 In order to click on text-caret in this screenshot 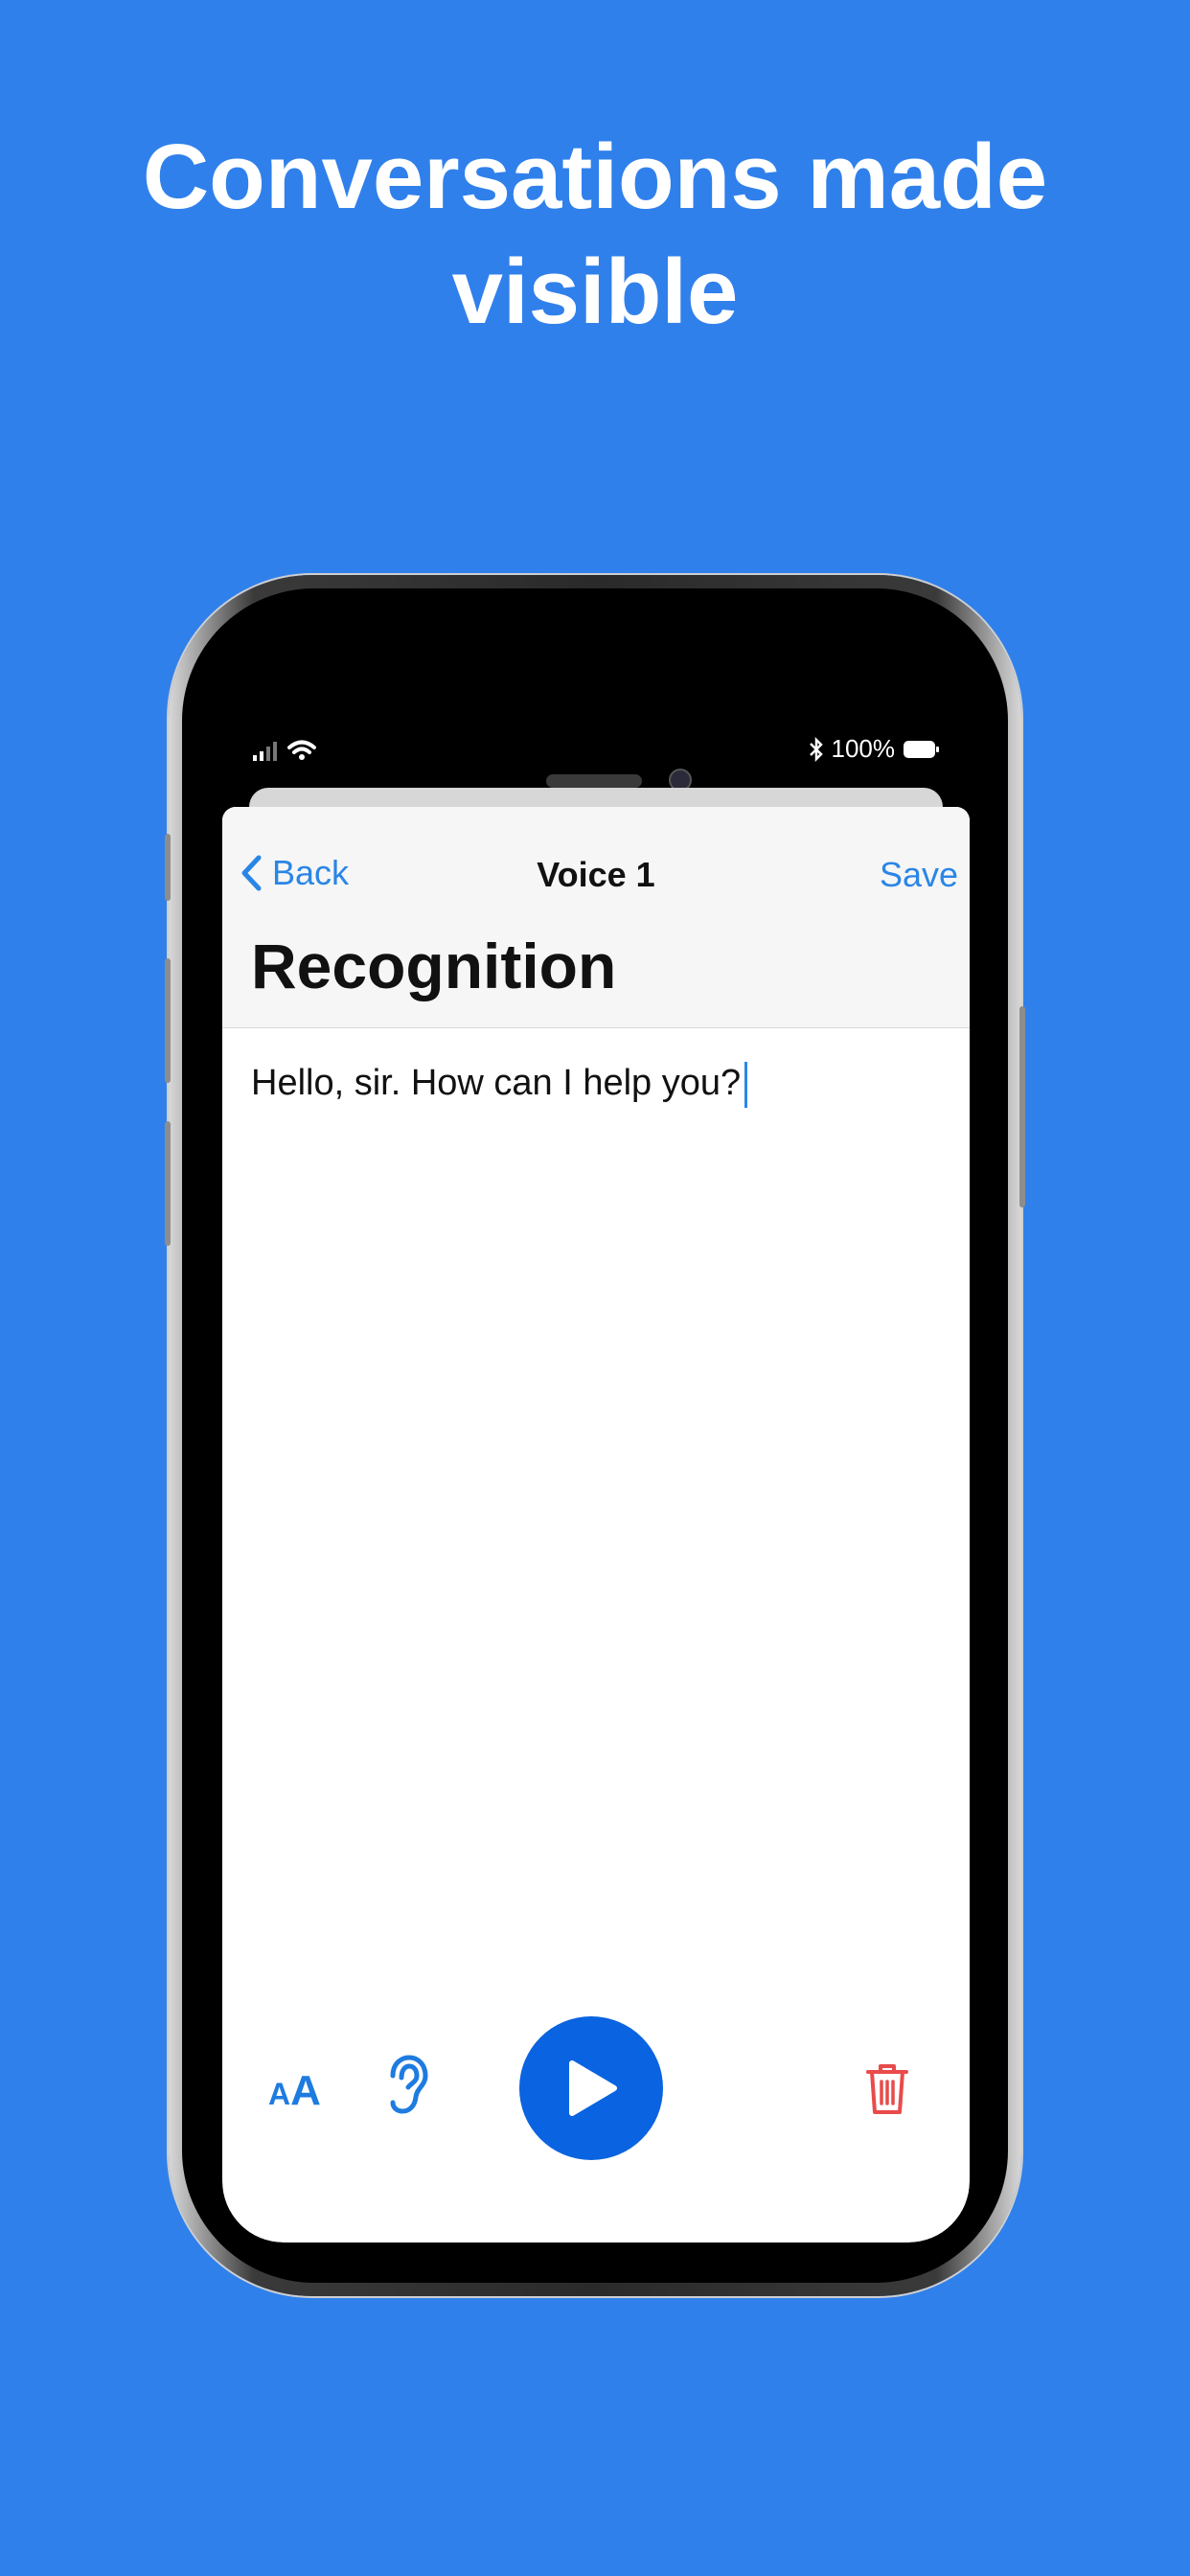, I will do `click(746, 1084)`.